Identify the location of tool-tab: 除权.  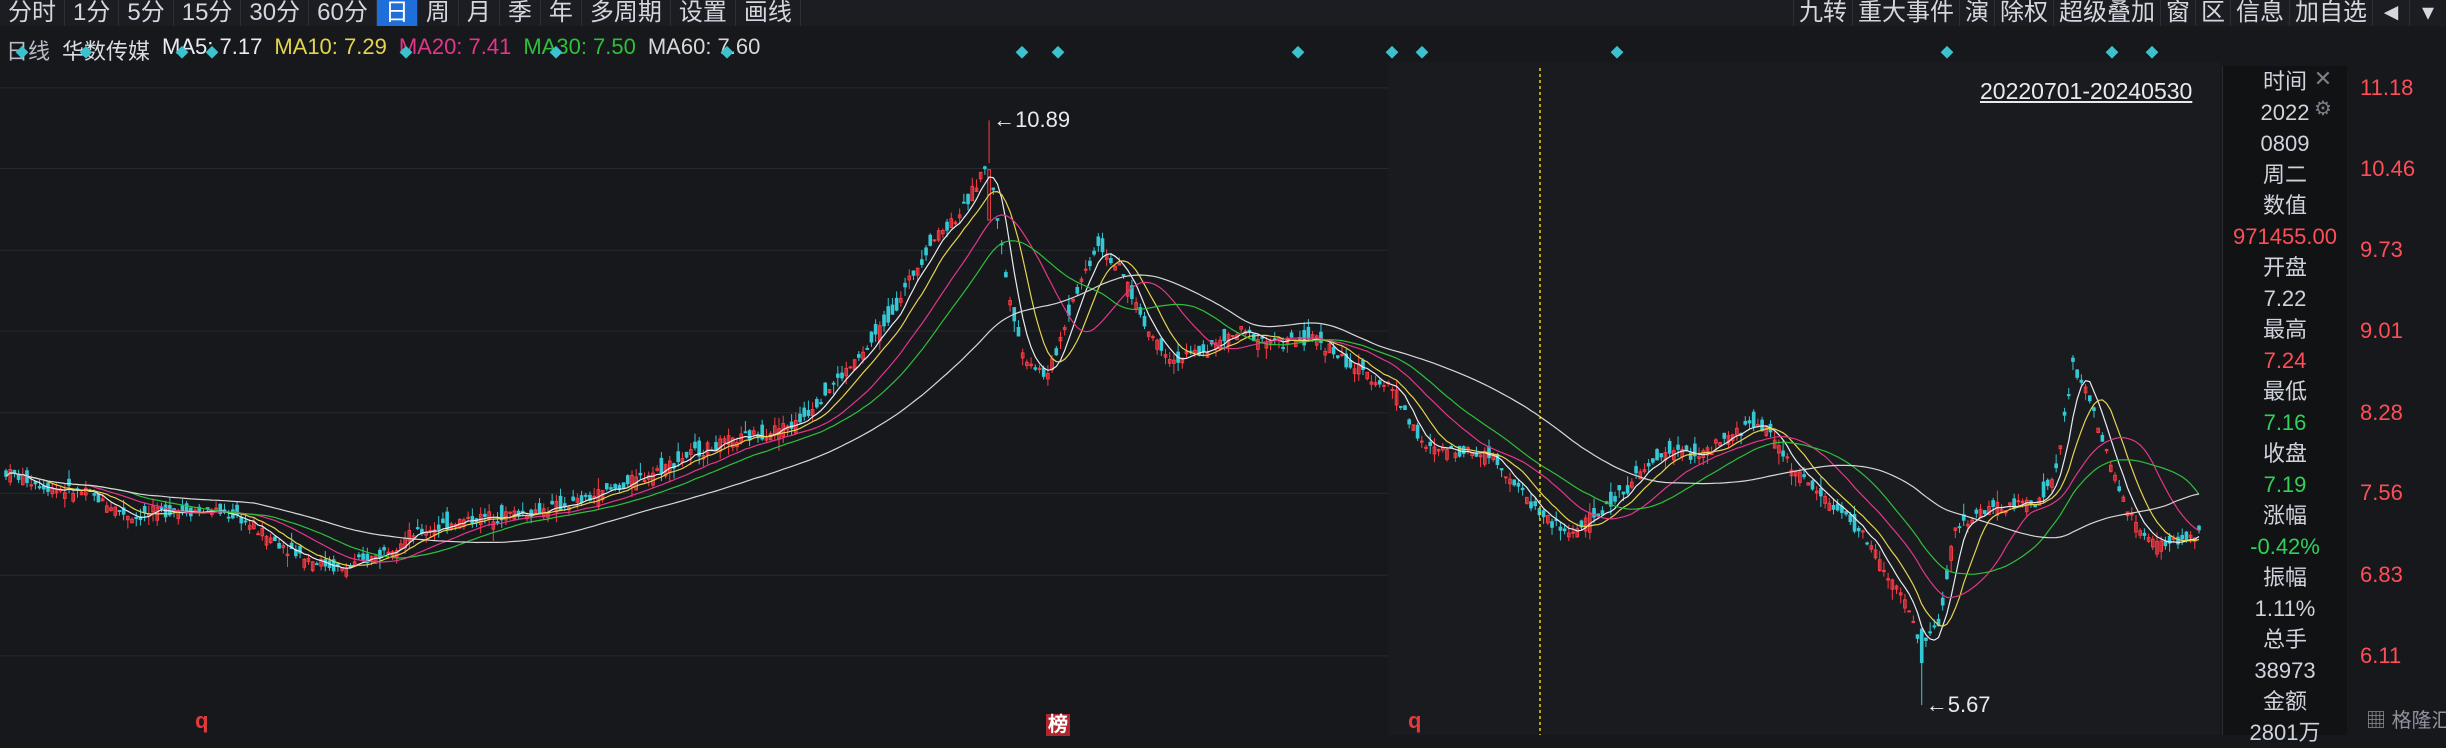
(2023, 13).